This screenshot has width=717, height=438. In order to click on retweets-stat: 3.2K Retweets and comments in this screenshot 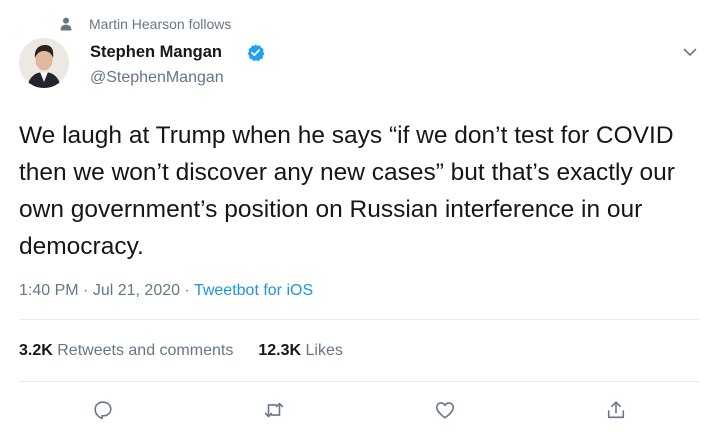, I will do `click(126, 351)`.